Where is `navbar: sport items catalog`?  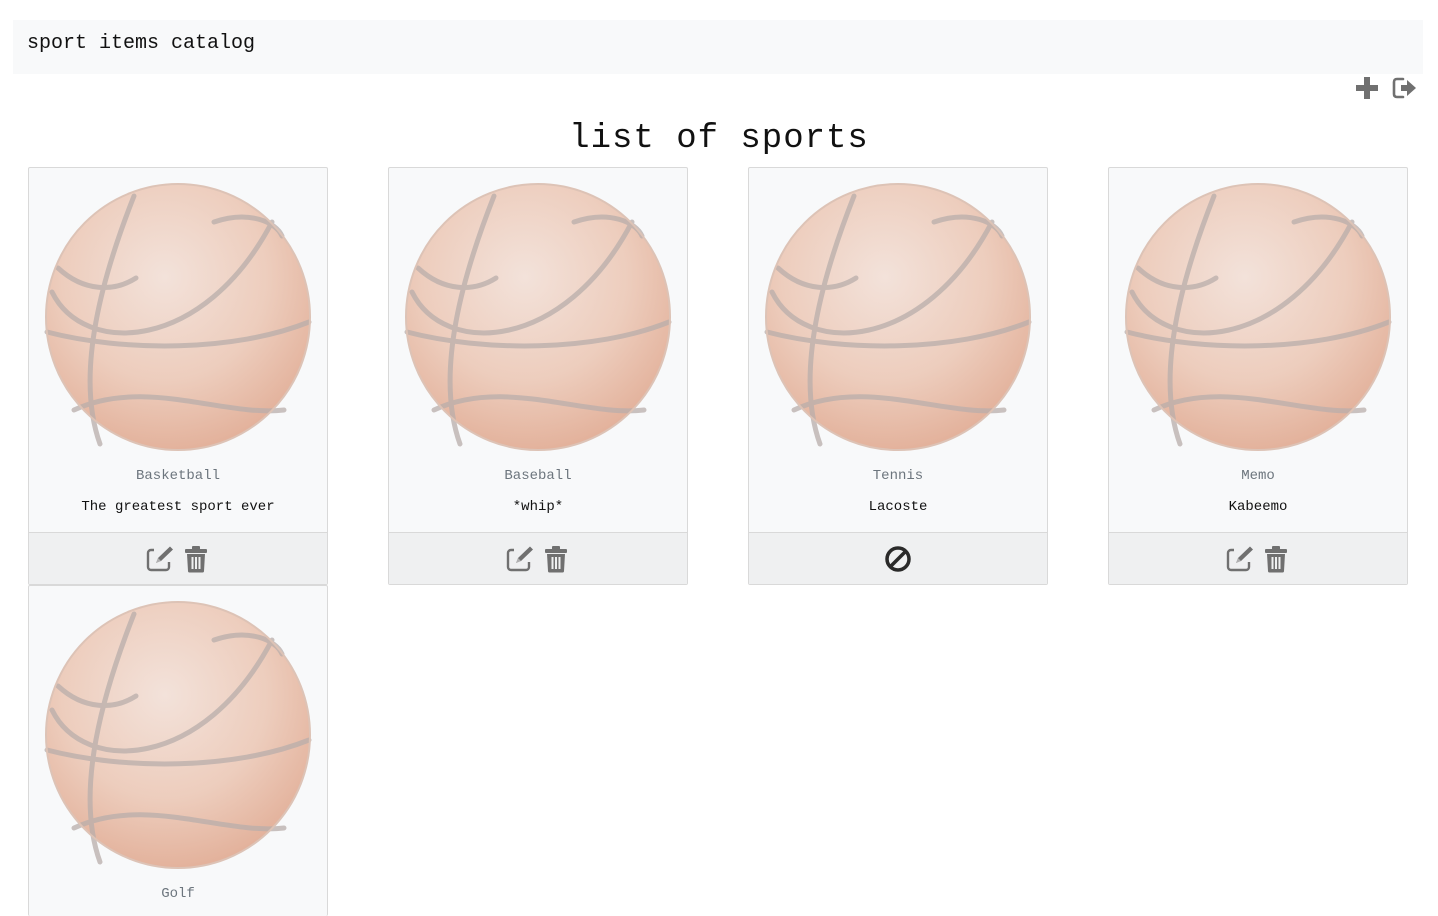 navbar: sport items catalog is located at coordinates (718, 47).